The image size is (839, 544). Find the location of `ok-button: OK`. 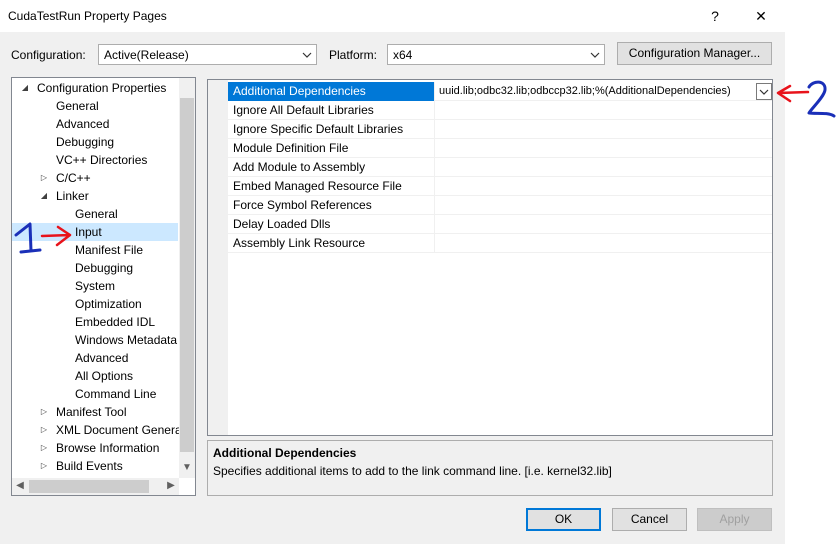

ok-button: OK is located at coordinates (563, 519).